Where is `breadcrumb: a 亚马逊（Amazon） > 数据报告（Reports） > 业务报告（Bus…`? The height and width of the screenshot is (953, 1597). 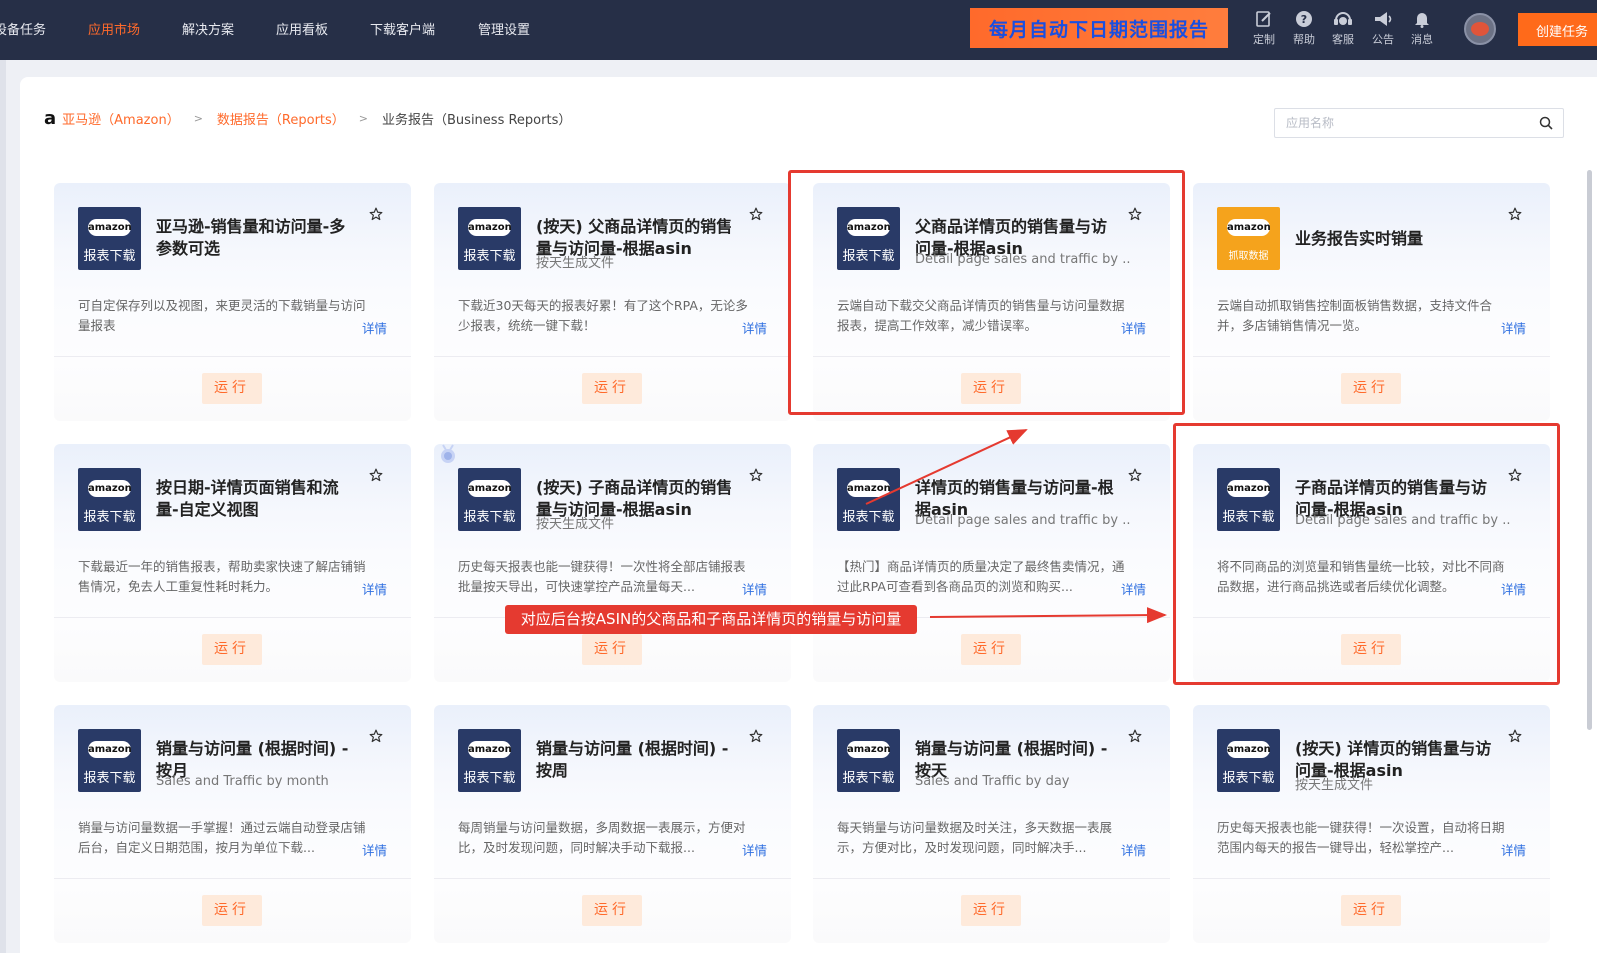
breadcrumb: a 亚马逊（Amazon） > 数据报告（Reports） > 业务报告（Bus… is located at coordinates (307, 118).